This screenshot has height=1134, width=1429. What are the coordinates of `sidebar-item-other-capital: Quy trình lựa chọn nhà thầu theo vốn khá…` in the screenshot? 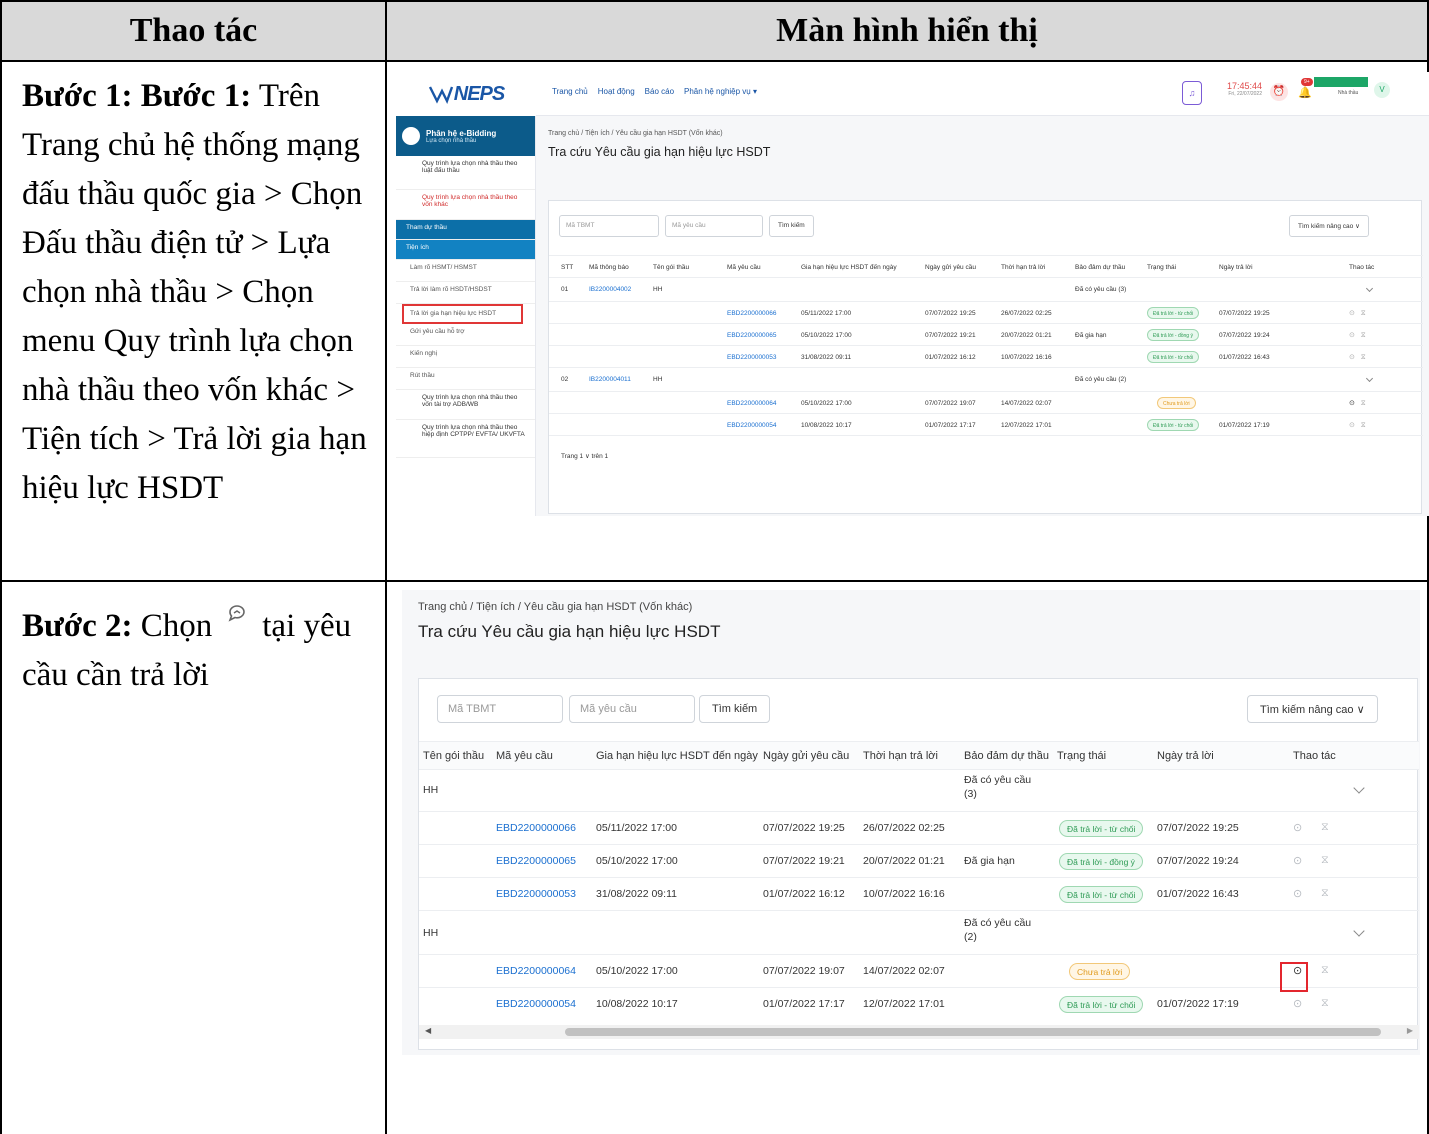 It's located at (465, 205).